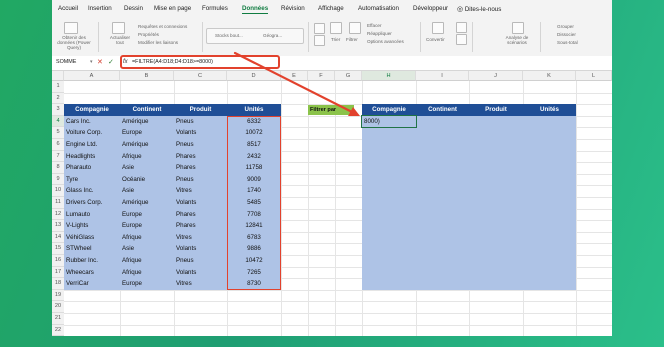 The height and width of the screenshot is (347, 664). What do you see at coordinates (172, 8) in the screenshot?
I see `tab-mise-en-page: Mise en page` at bounding box center [172, 8].